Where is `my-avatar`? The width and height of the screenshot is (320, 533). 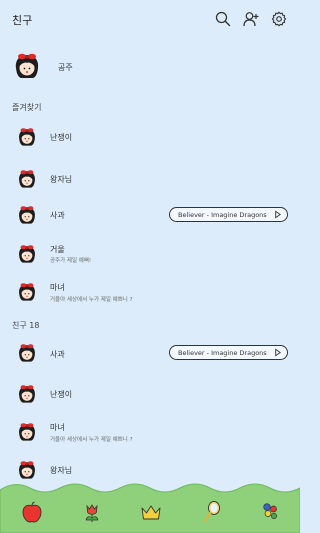 my-avatar is located at coordinates (27, 66).